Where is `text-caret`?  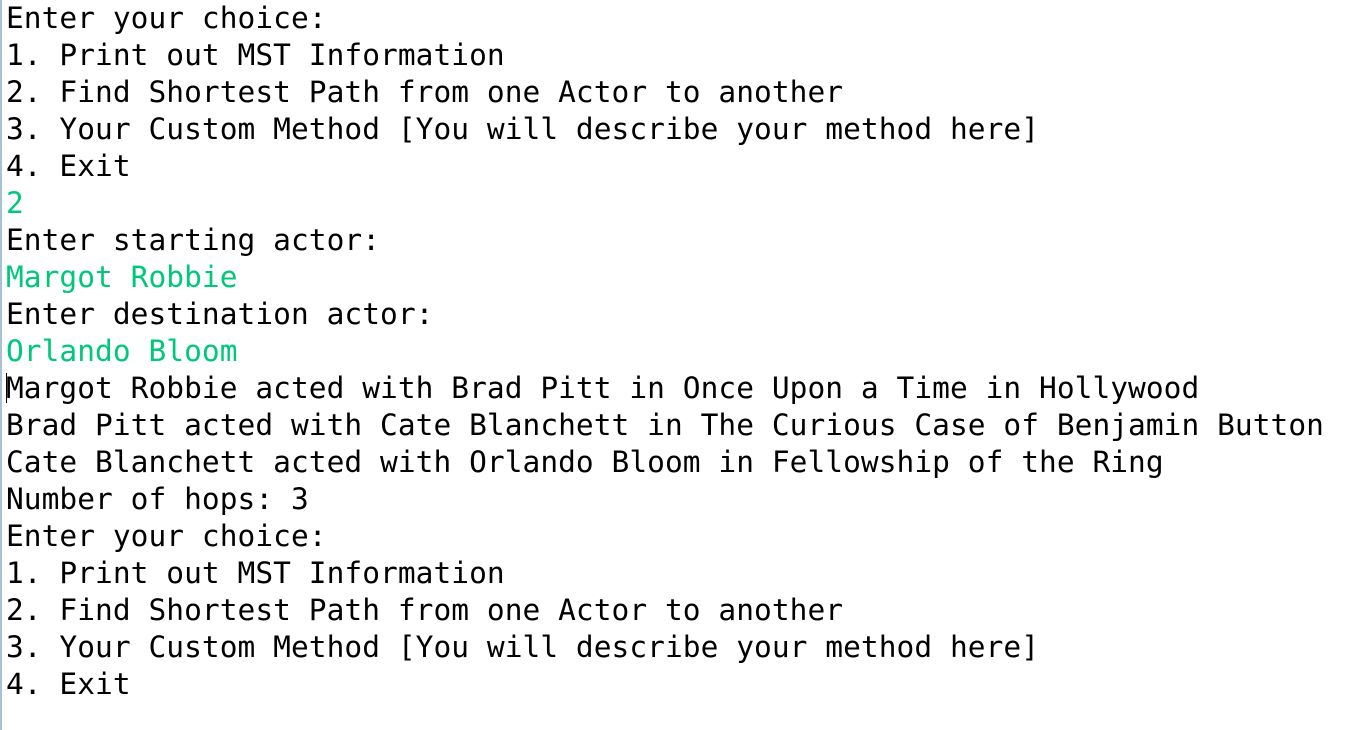 text-caret is located at coordinates (6, 388).